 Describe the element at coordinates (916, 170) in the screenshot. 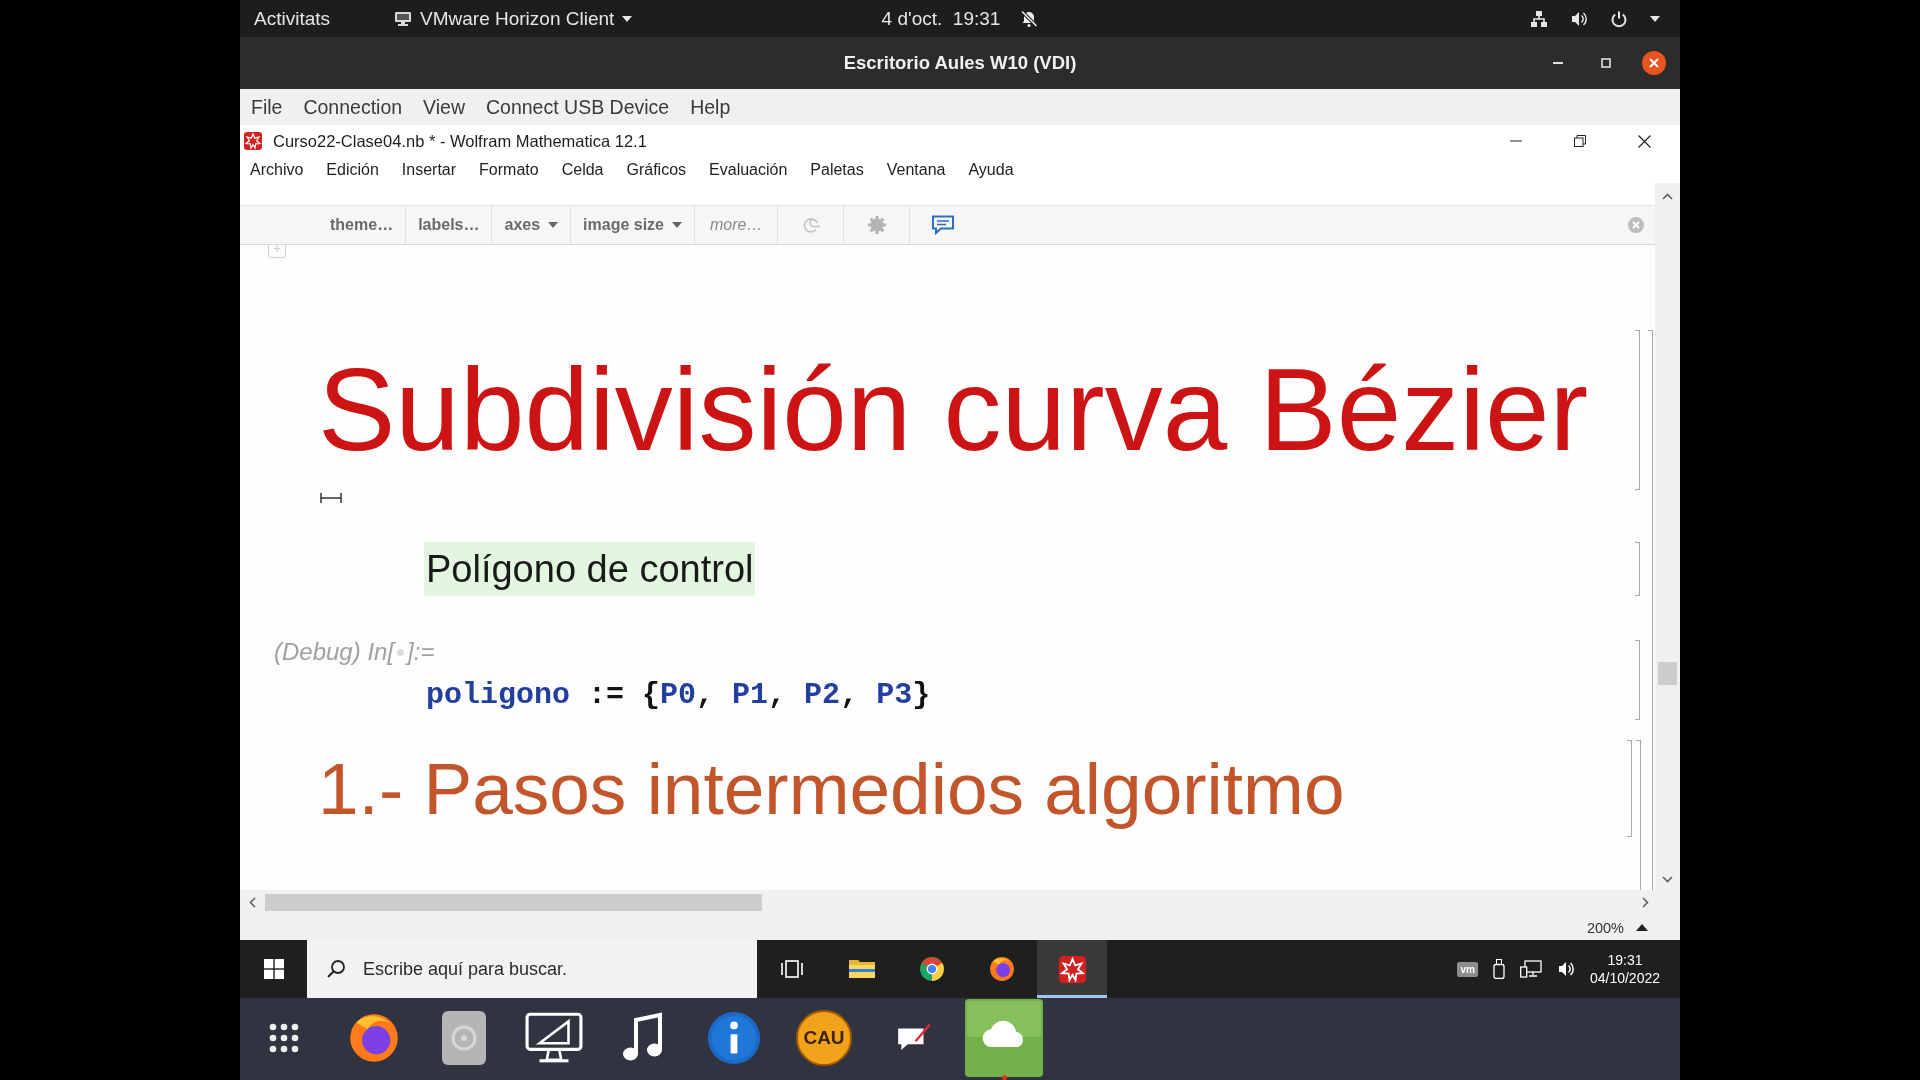

I see `menu-item: Ventana` at that location.